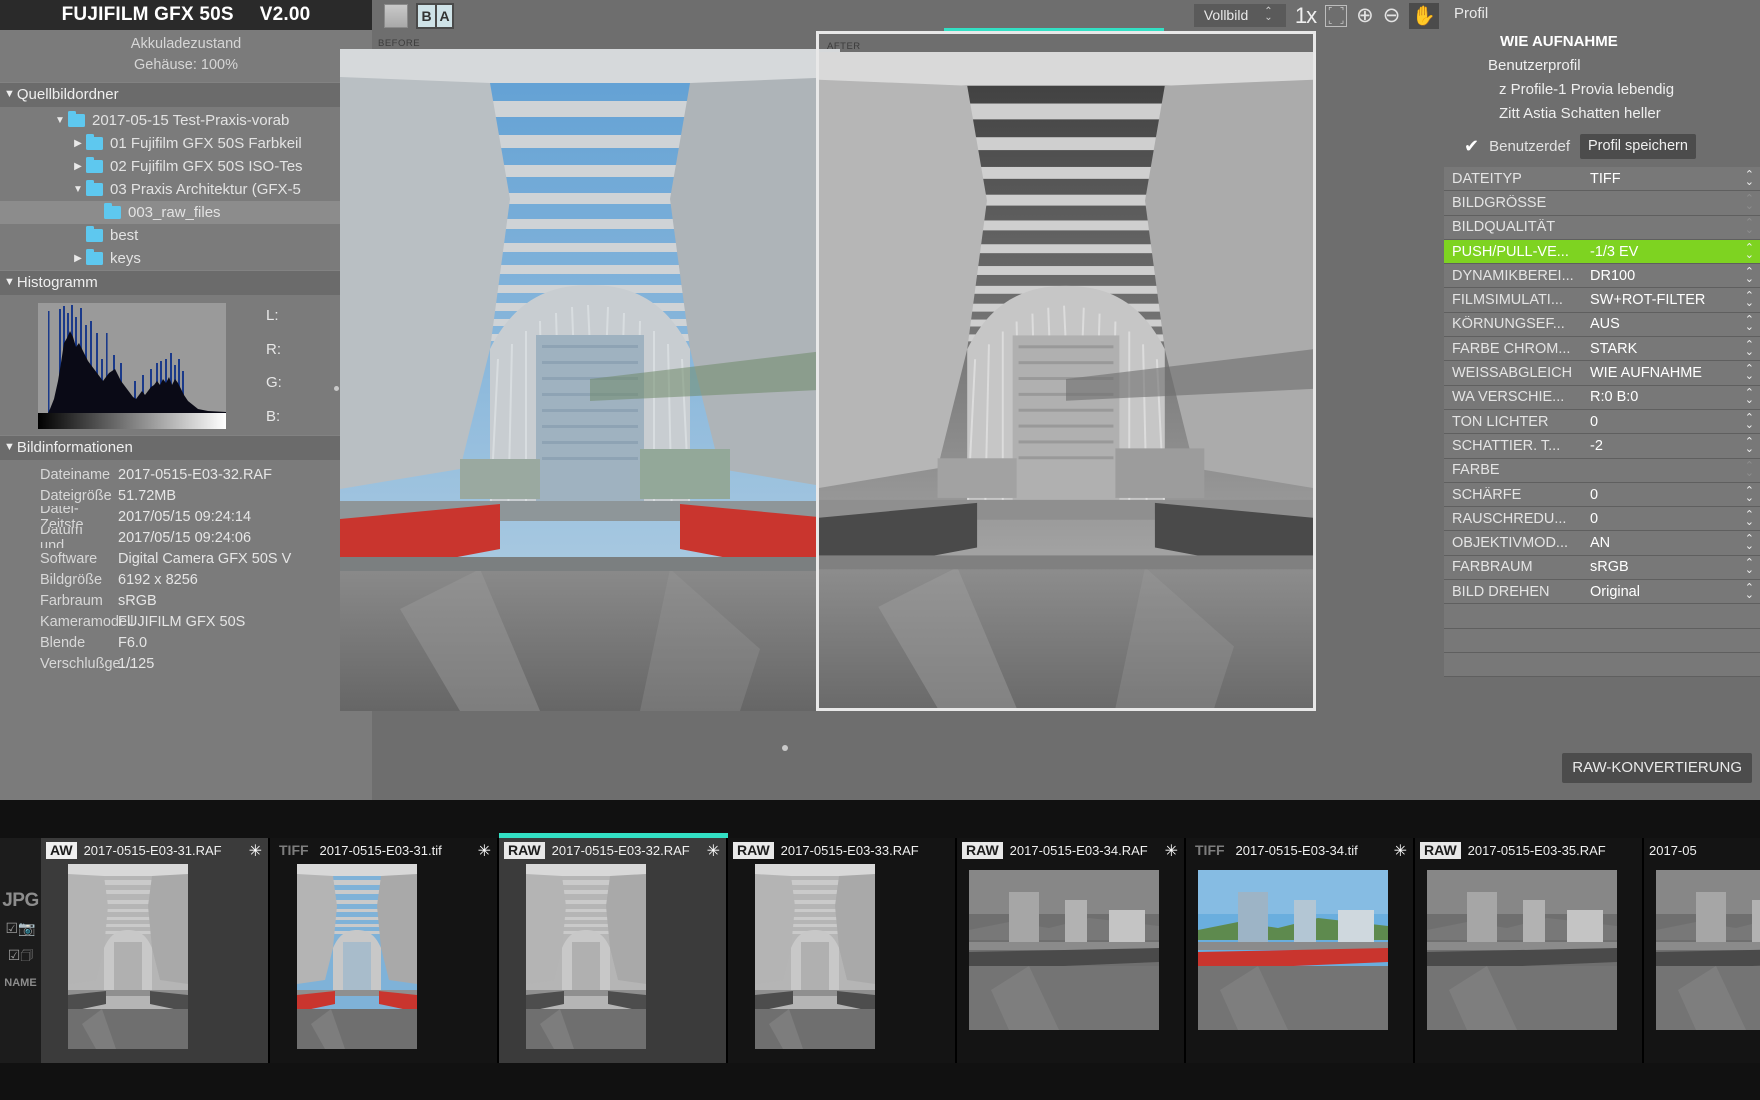 The height and width of the screenshot is (1100, 1760). I want to click on filmstrip-item: RAW 2017-0515-E03-34.RAF ✳, so click(1071, 950).